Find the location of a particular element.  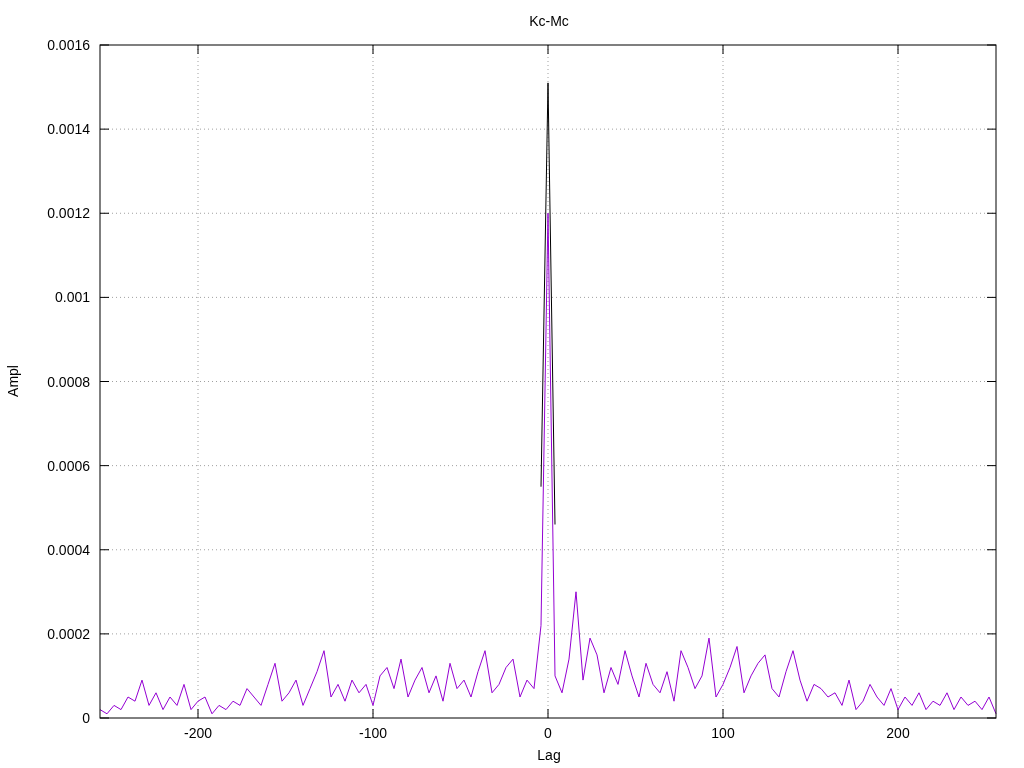

tick-label: 0.0014 is located at coordinates (68, 129).